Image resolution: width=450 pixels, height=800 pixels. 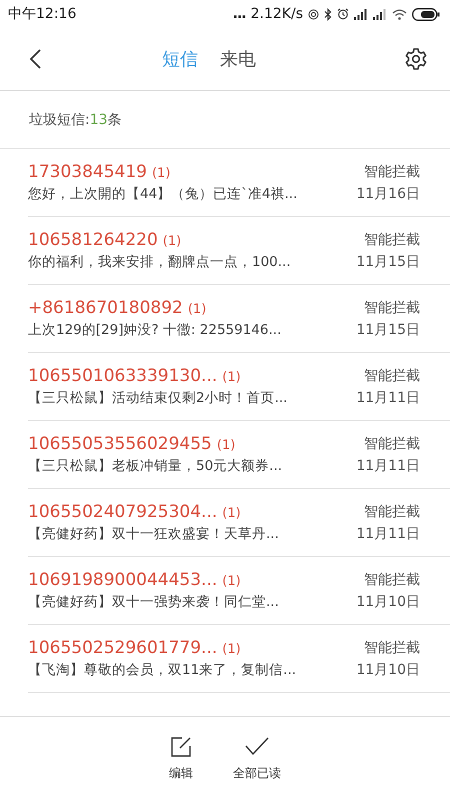 What do you see at coordinates (239, 251) in the screenshot?
I see `message-item: 106581264220 (1) 你的福利，我来安排，翻牌点一点，100... 智能拦截 11月15日` at bounding box center [239, 251].